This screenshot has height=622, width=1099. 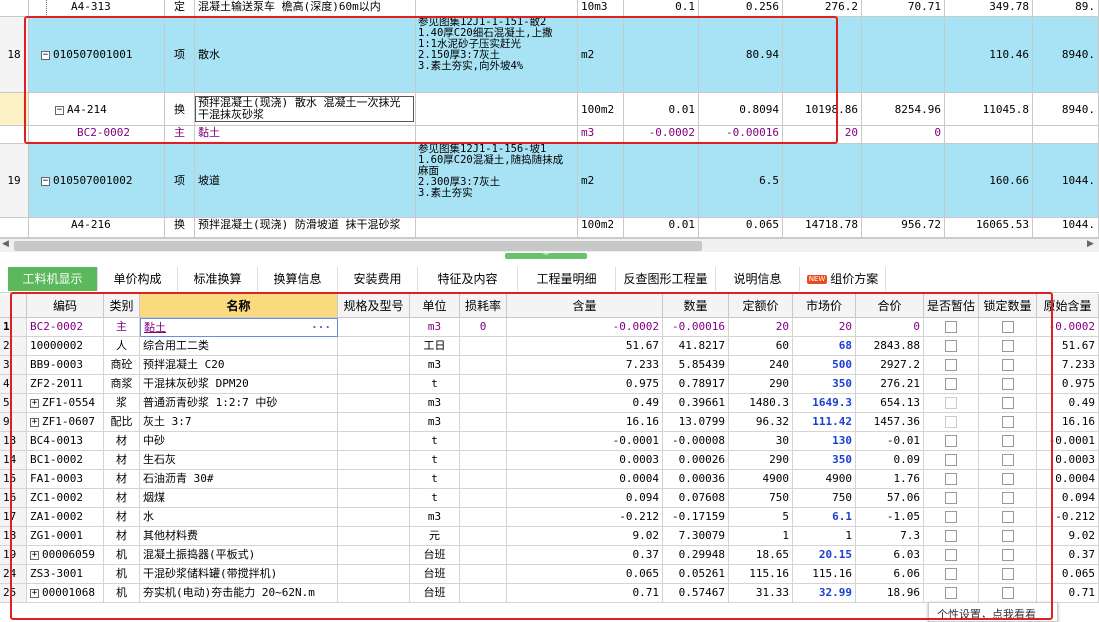 What do you see at coordinates (661, 8) in the screenshot?
I see `bill-cell-c1: 0.1` at bounding box center [661, 8].